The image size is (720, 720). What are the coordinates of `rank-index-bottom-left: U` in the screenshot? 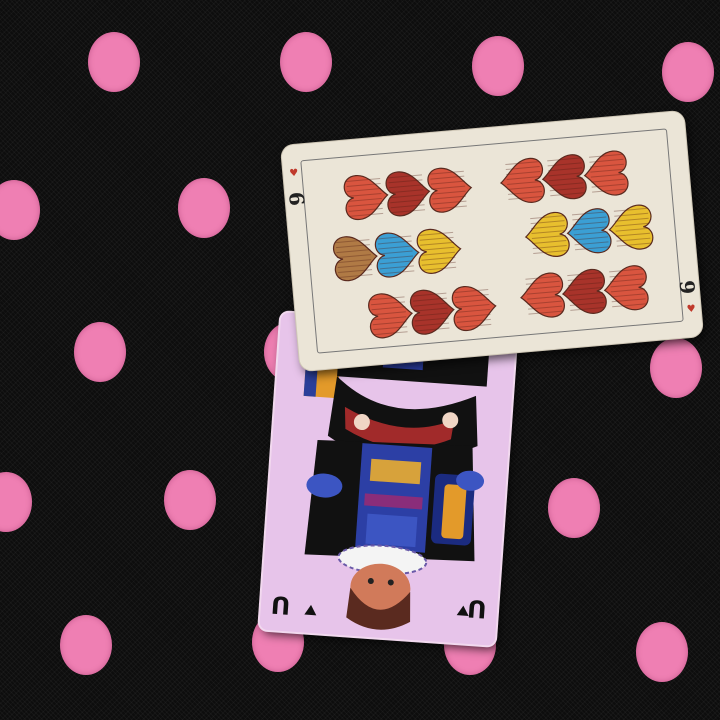 It's located at (281, 605).